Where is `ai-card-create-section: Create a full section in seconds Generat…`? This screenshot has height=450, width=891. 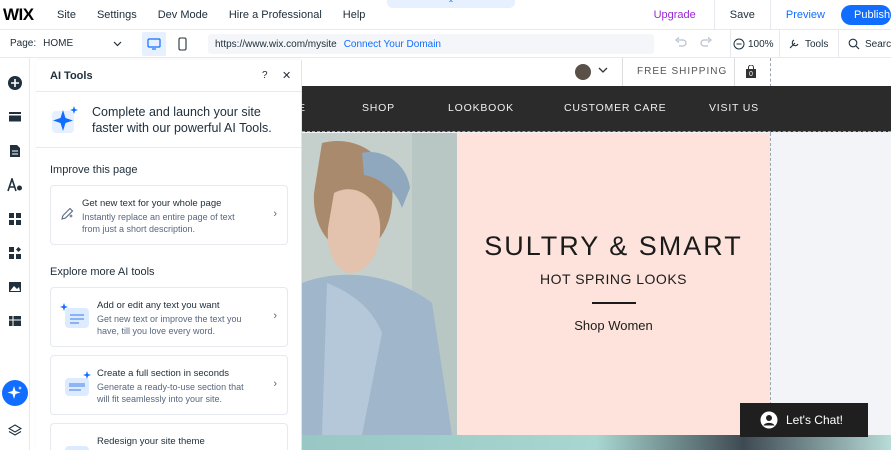 ai-card-create-section: Create a full section in seconds Generat… is located at coordinates (169, 385).